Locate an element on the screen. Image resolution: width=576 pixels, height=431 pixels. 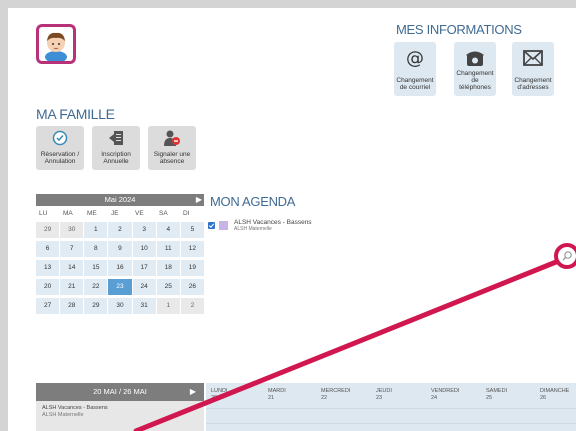
annotation-circle is located at coordinates (565, 256).